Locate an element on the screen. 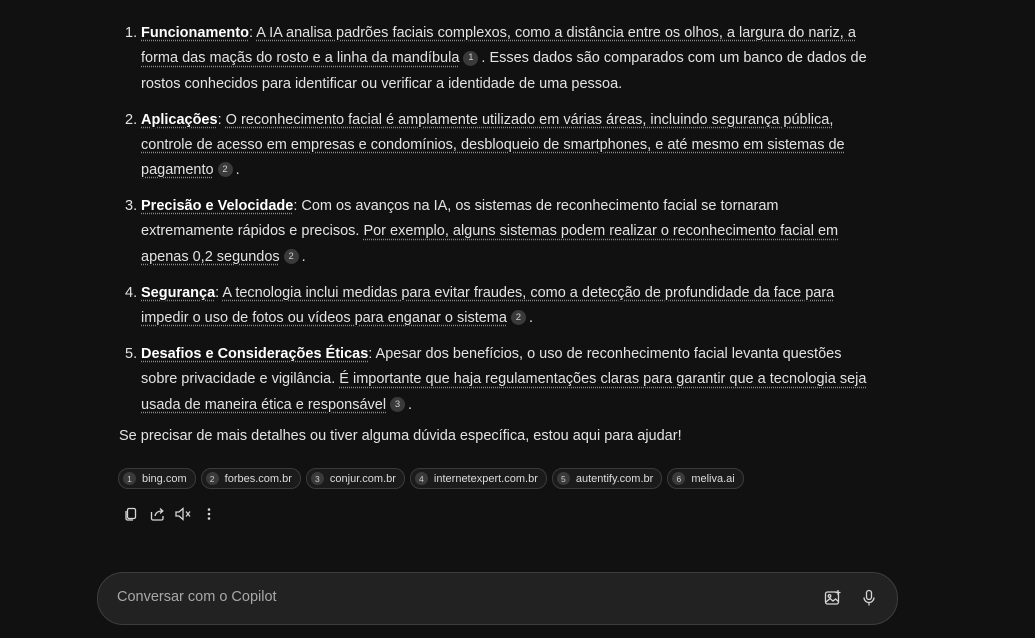  microphone-icon is located at coordinates (869, 598).